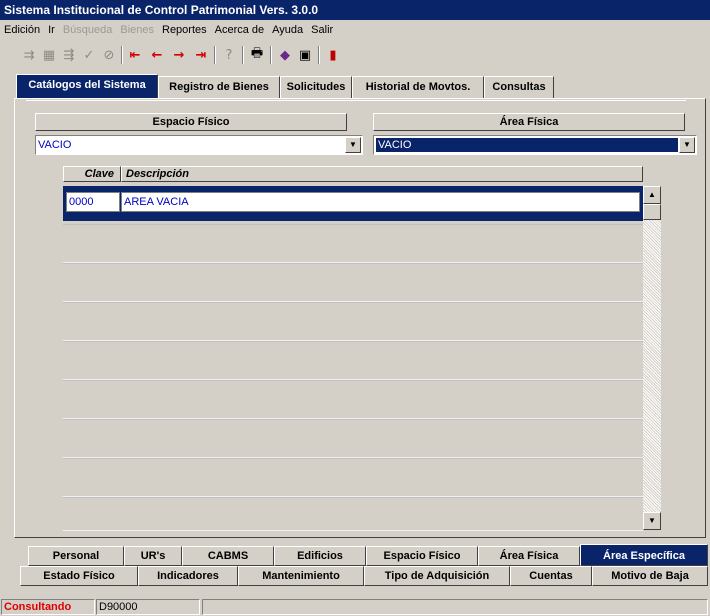 The width and height of the screenshot is (710, 616). Describe the element at coordinates (240, 30) in the screenshot. I see `menu-acerca-de: Acerca de` at that location.